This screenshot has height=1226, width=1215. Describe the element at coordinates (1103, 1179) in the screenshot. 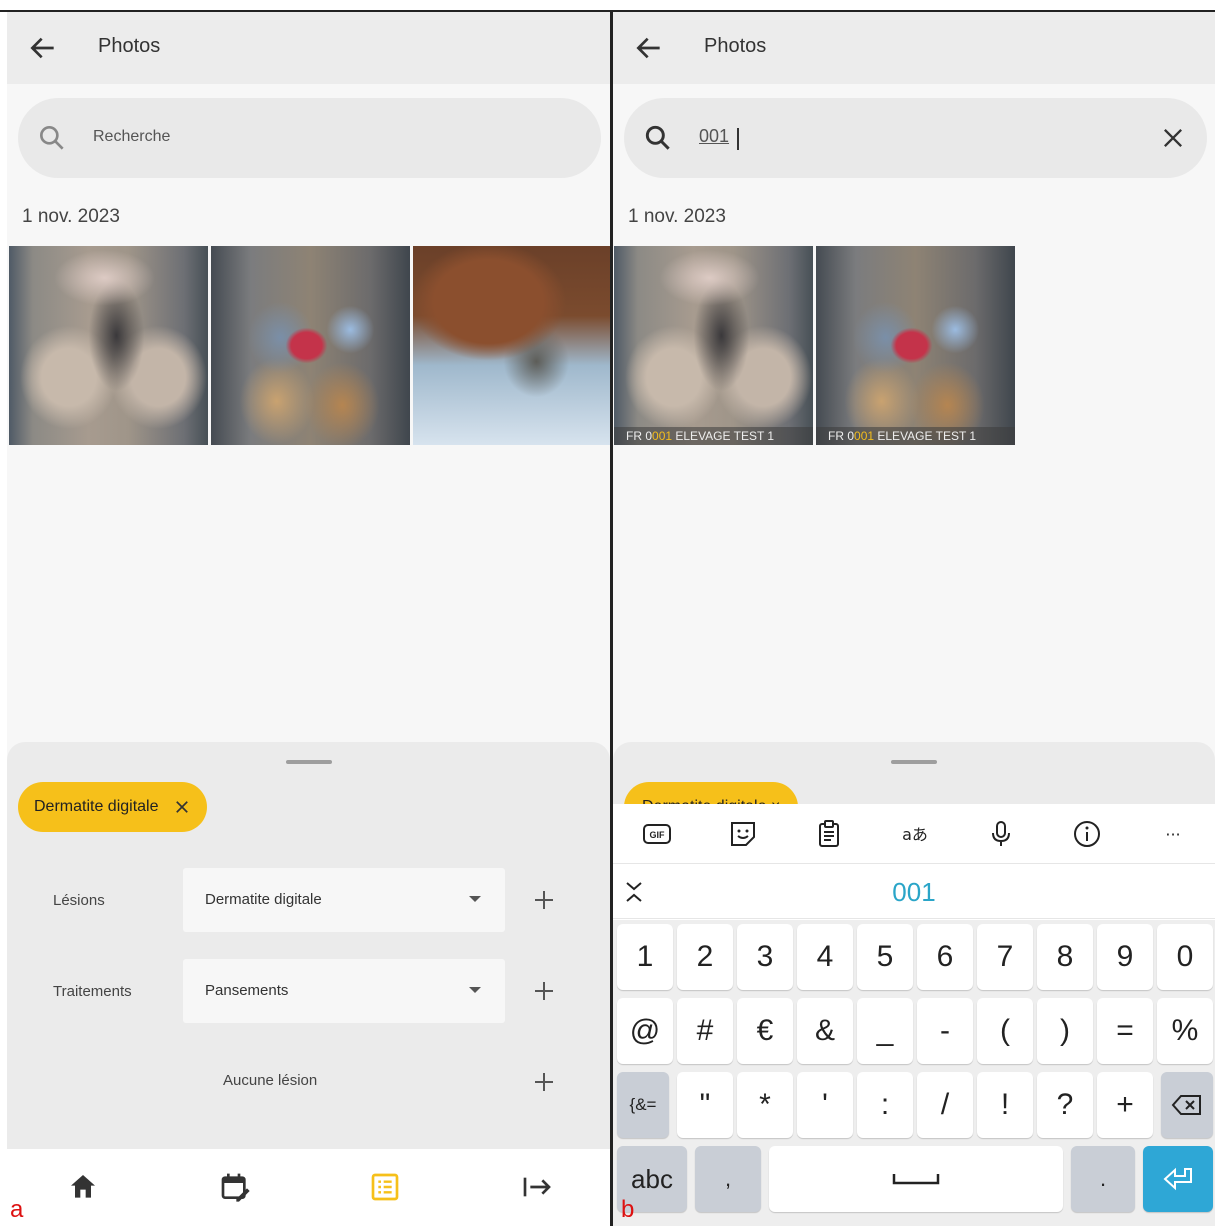

I see `key-period: .` at that location.